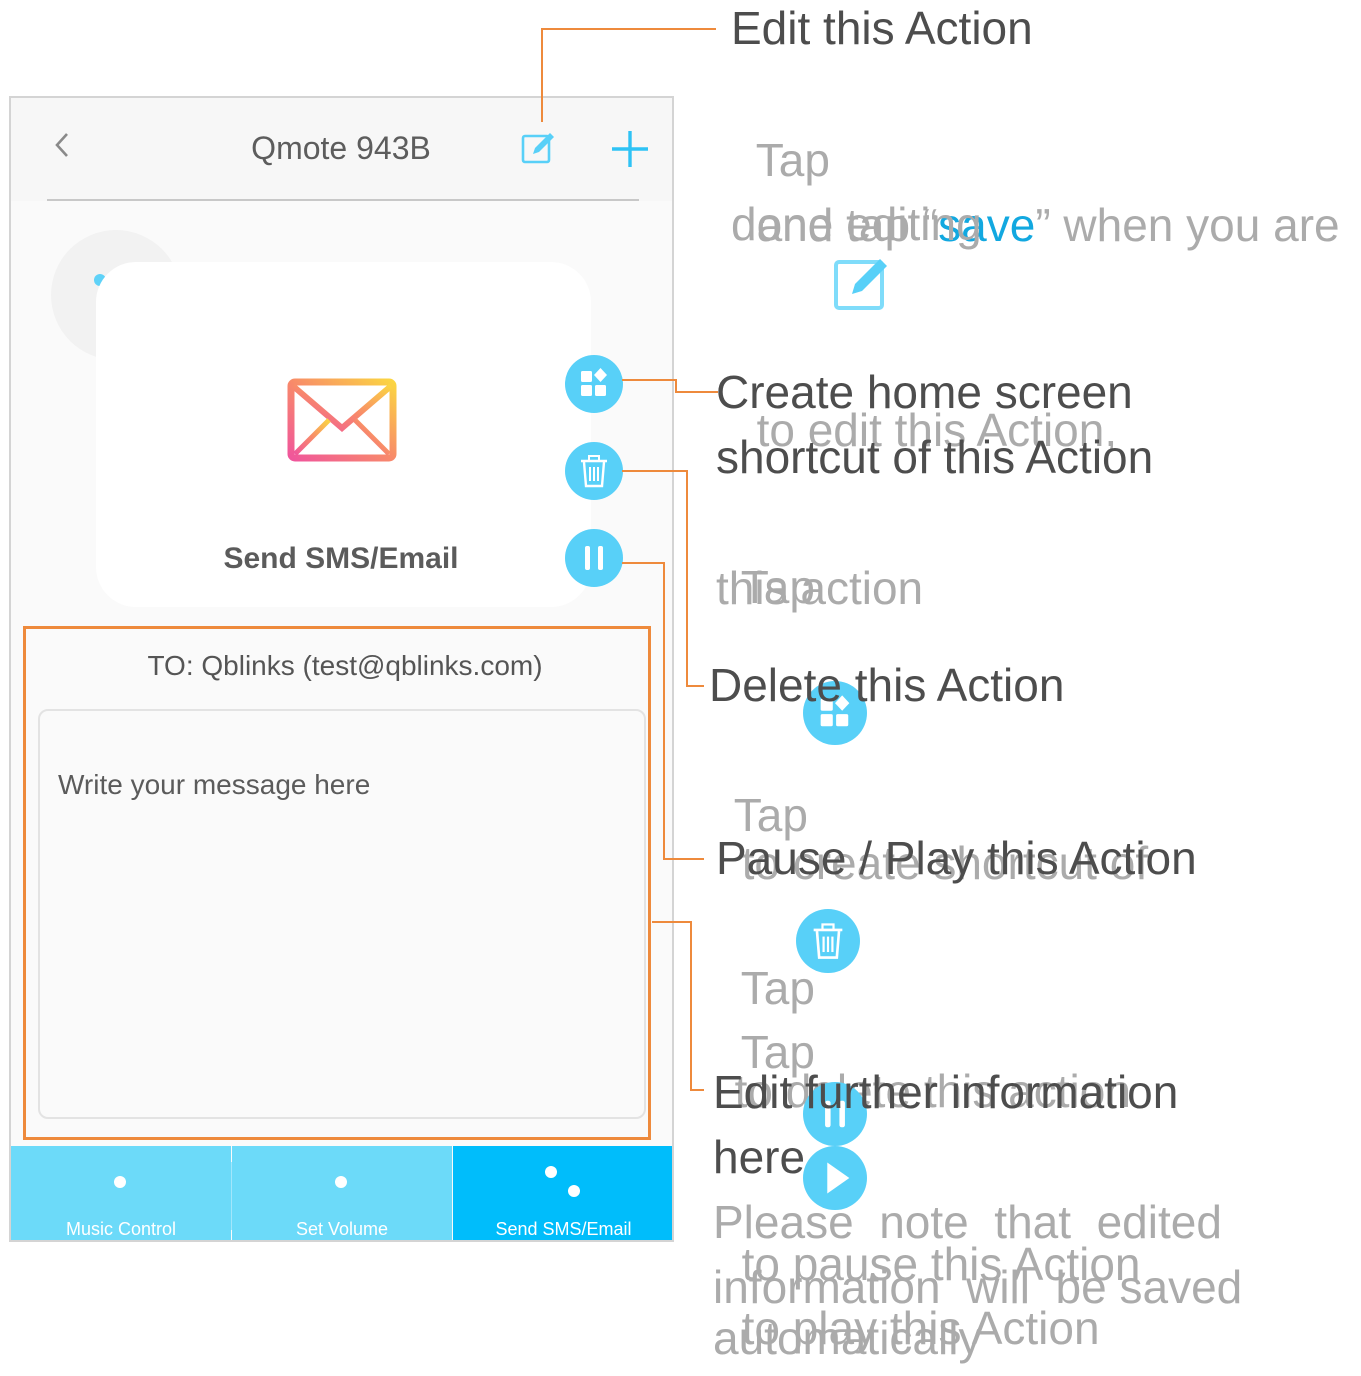 Image resolution: width=1361 pixels, height=1376 pixels. What do you see at coordinates (887, 685) in the screenshot?
I see `delete-annotation-title: Delete this Action` at bounding box center [887, 685].